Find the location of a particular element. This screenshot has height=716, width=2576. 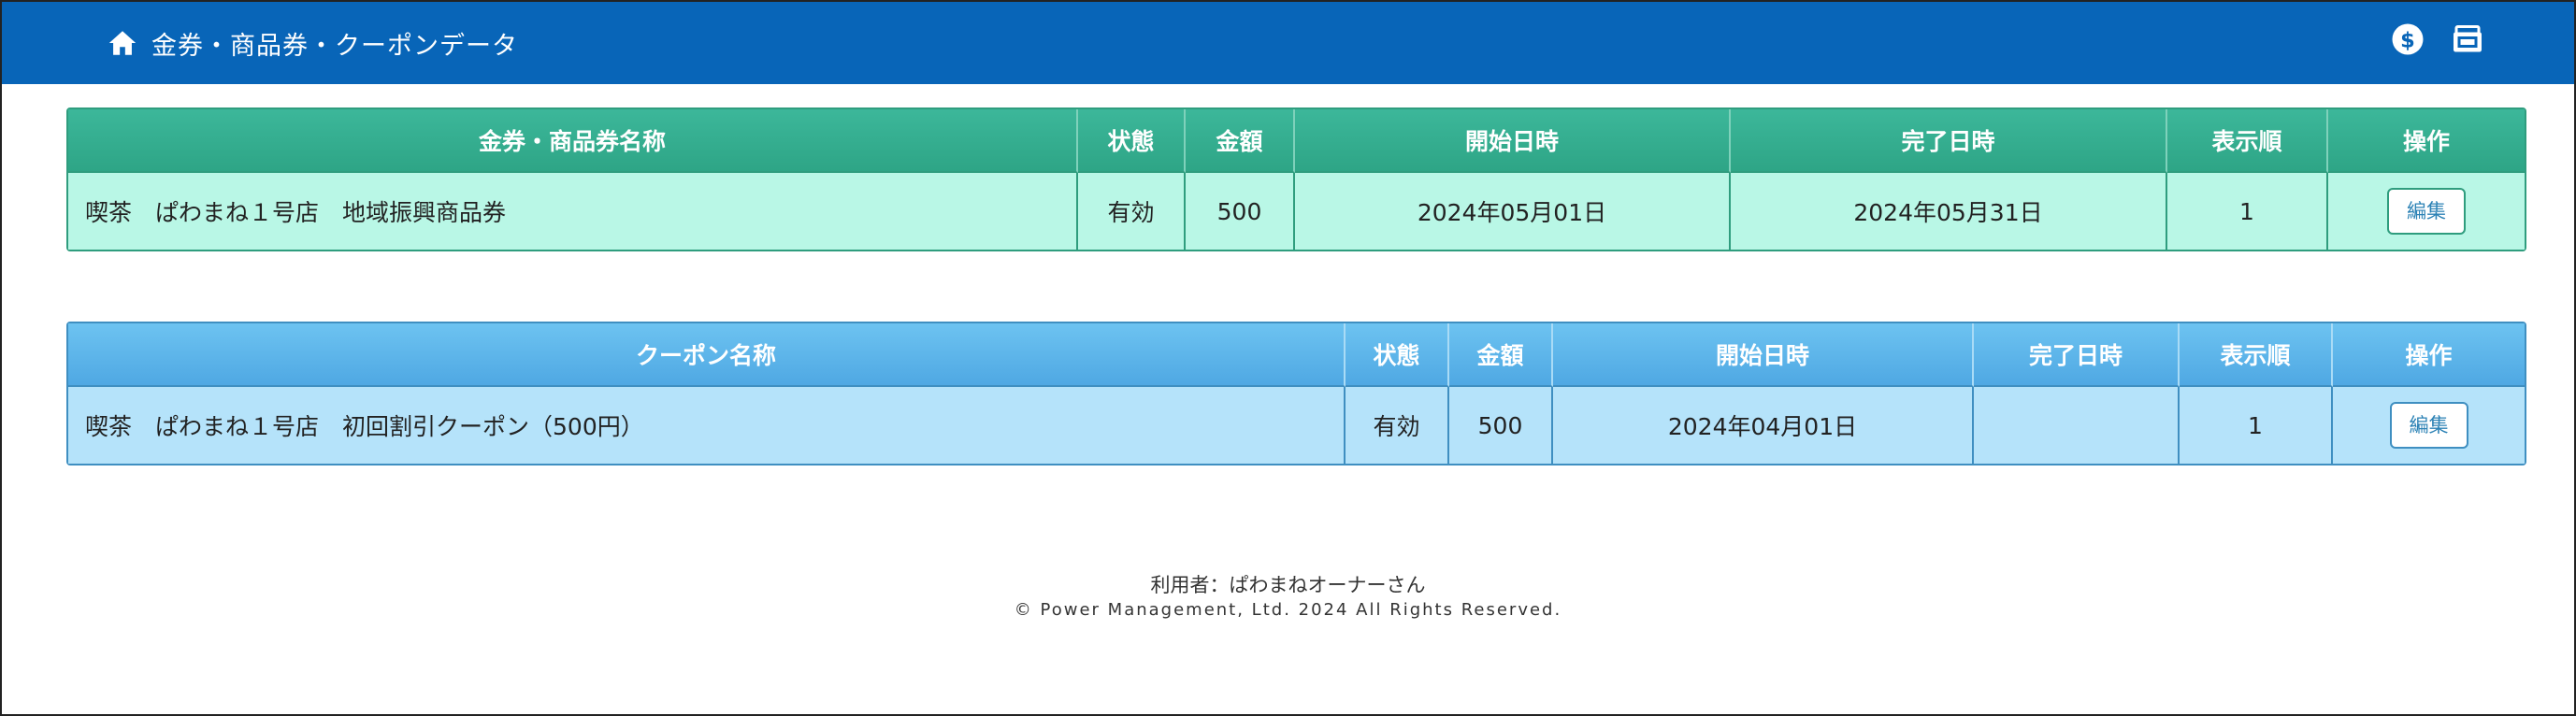

page-title: 金券・商品券・クーポンデータ is located at coordinates (335, 46).